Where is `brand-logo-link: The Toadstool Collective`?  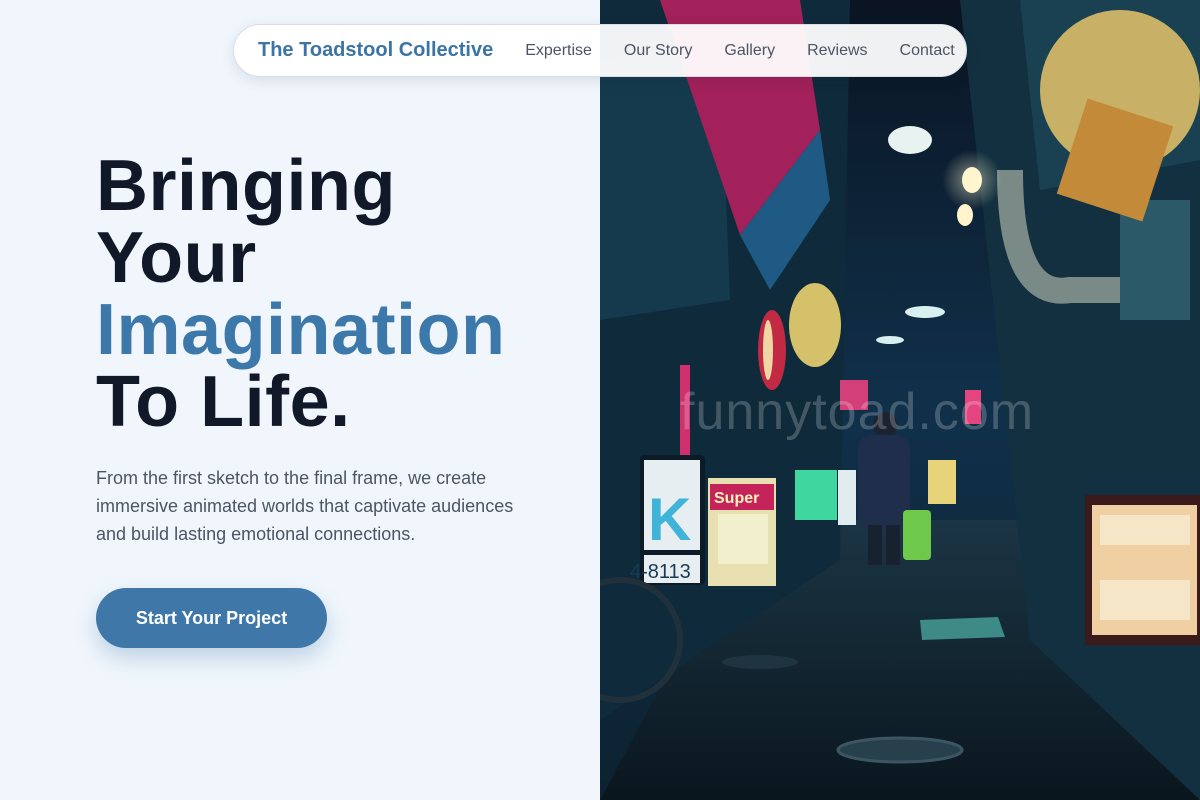 brand-logo-link: The Toadstool Collective is located at coordinates (375, 50).